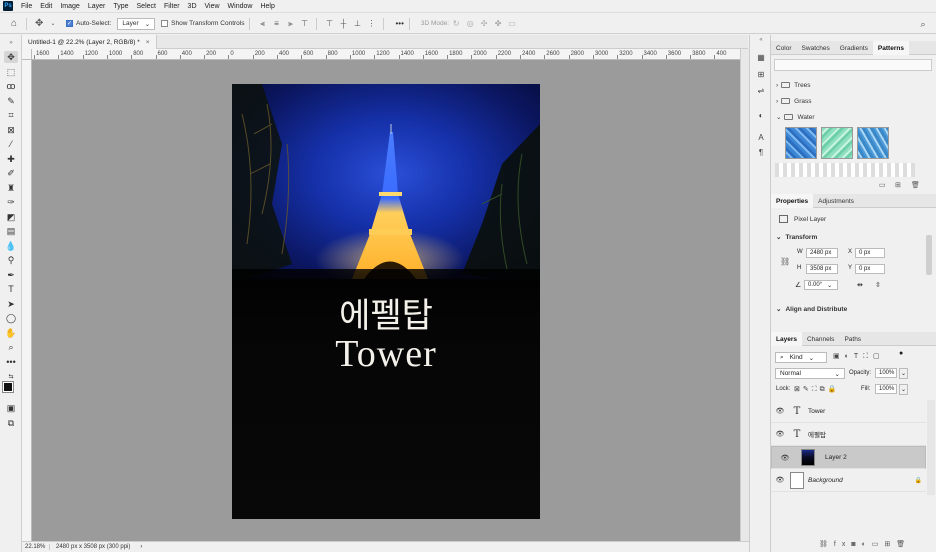 This screenshot has width=936, height=552. What do you see at coordinates (852, 339) in the screenshot?
I see `tab-paths: Paths` at bounding box center [852, 339].